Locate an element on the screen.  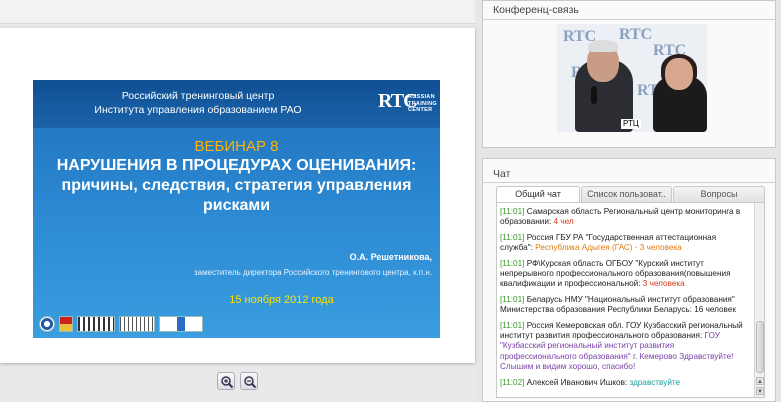
conference-title: Конференц-связь is located at coordinates (536, 10).